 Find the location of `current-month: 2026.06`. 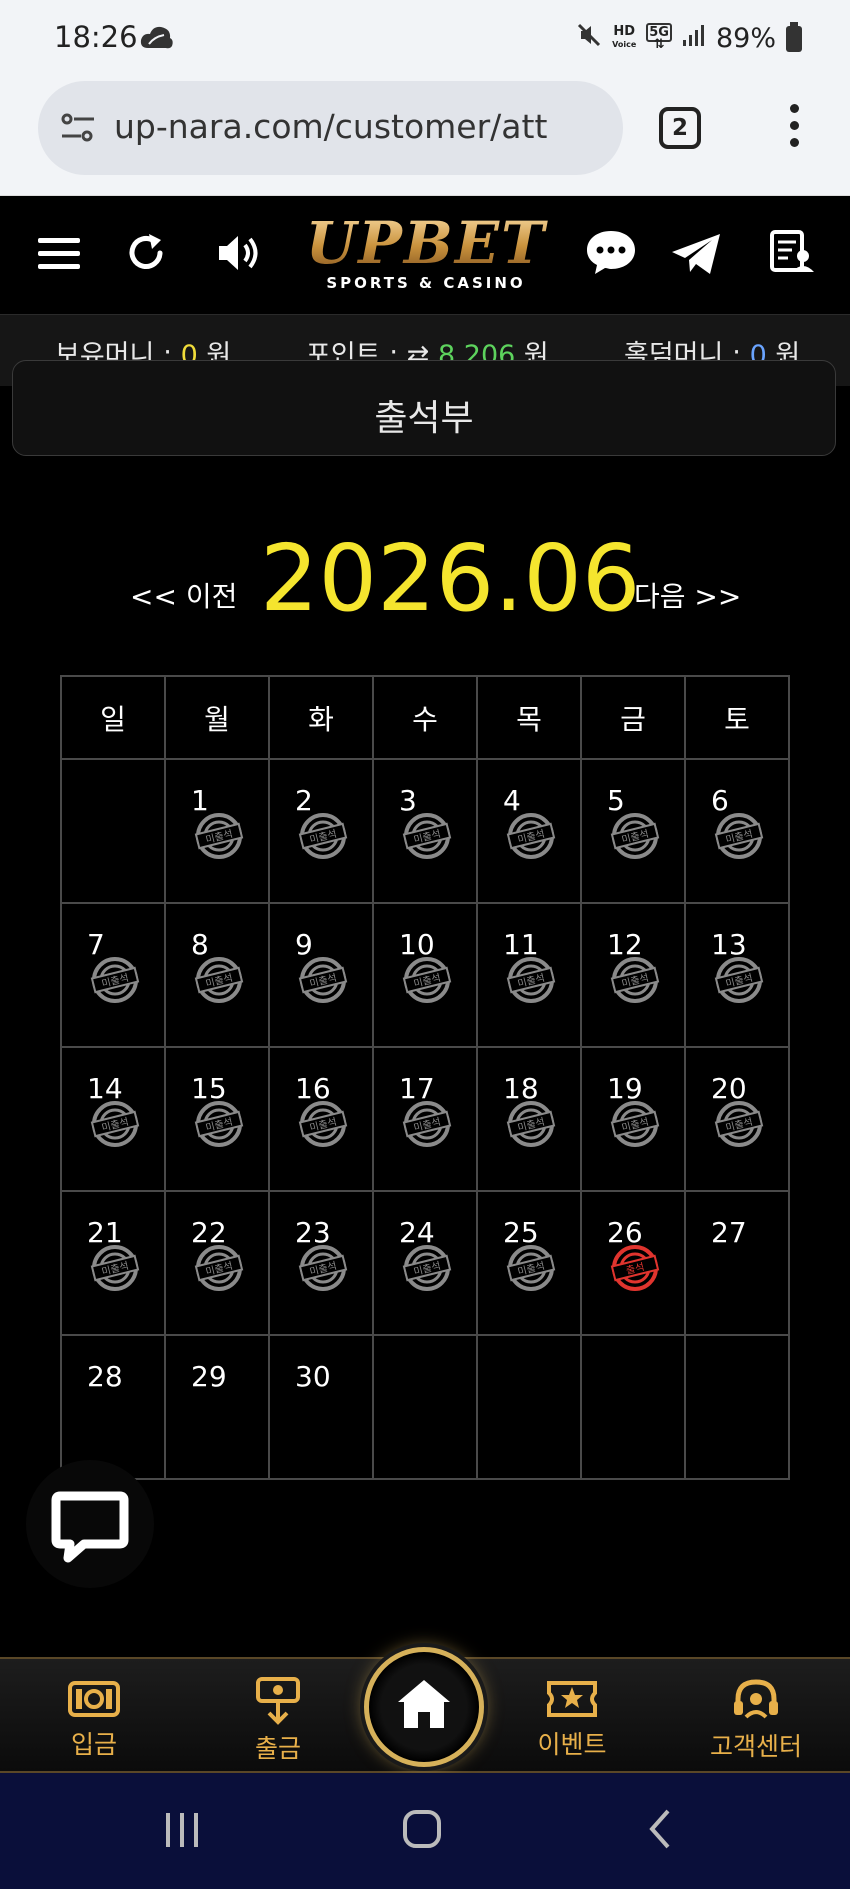

current-month: 2026.06 is located at coordinates (450, 578).